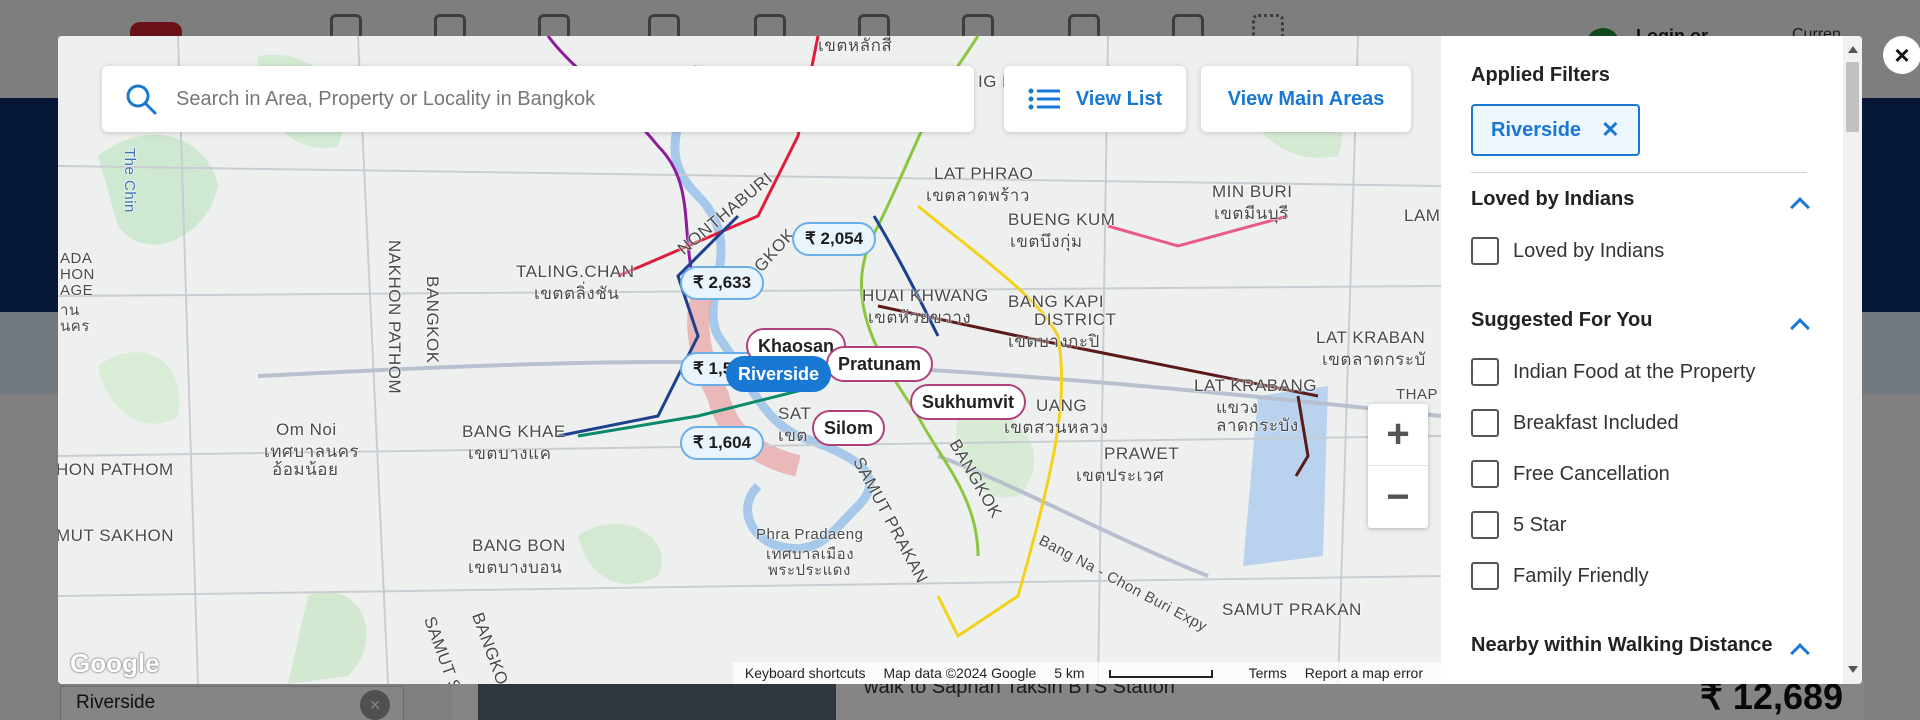 The height and width of the screenshot is (720, 1920). Describe the element at coordinates (1251, 213) in the screenshot. I see `map-label-min-buri-th: เขตมีนบุรี` at that location.